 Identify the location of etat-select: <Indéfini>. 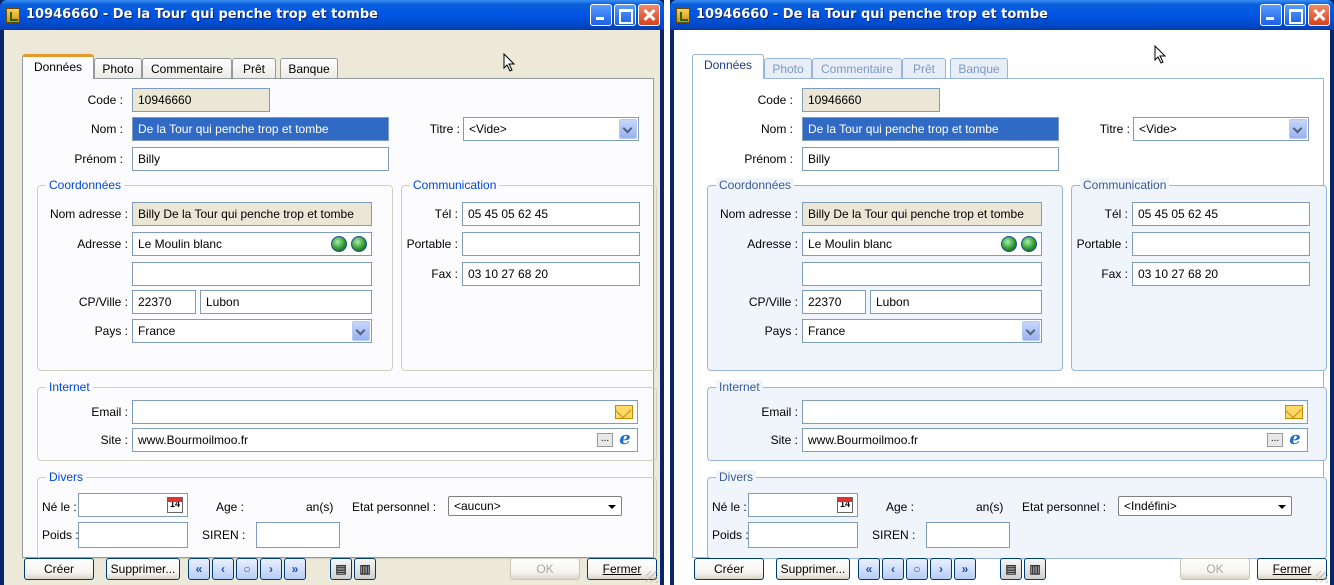
(1205, 506).